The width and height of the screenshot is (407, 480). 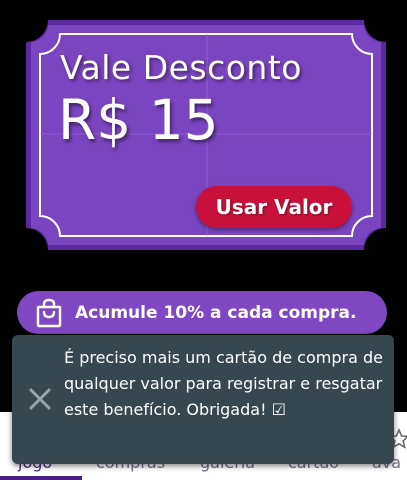 I want to click on active-tab-indicator, so click(x=41, y=478).